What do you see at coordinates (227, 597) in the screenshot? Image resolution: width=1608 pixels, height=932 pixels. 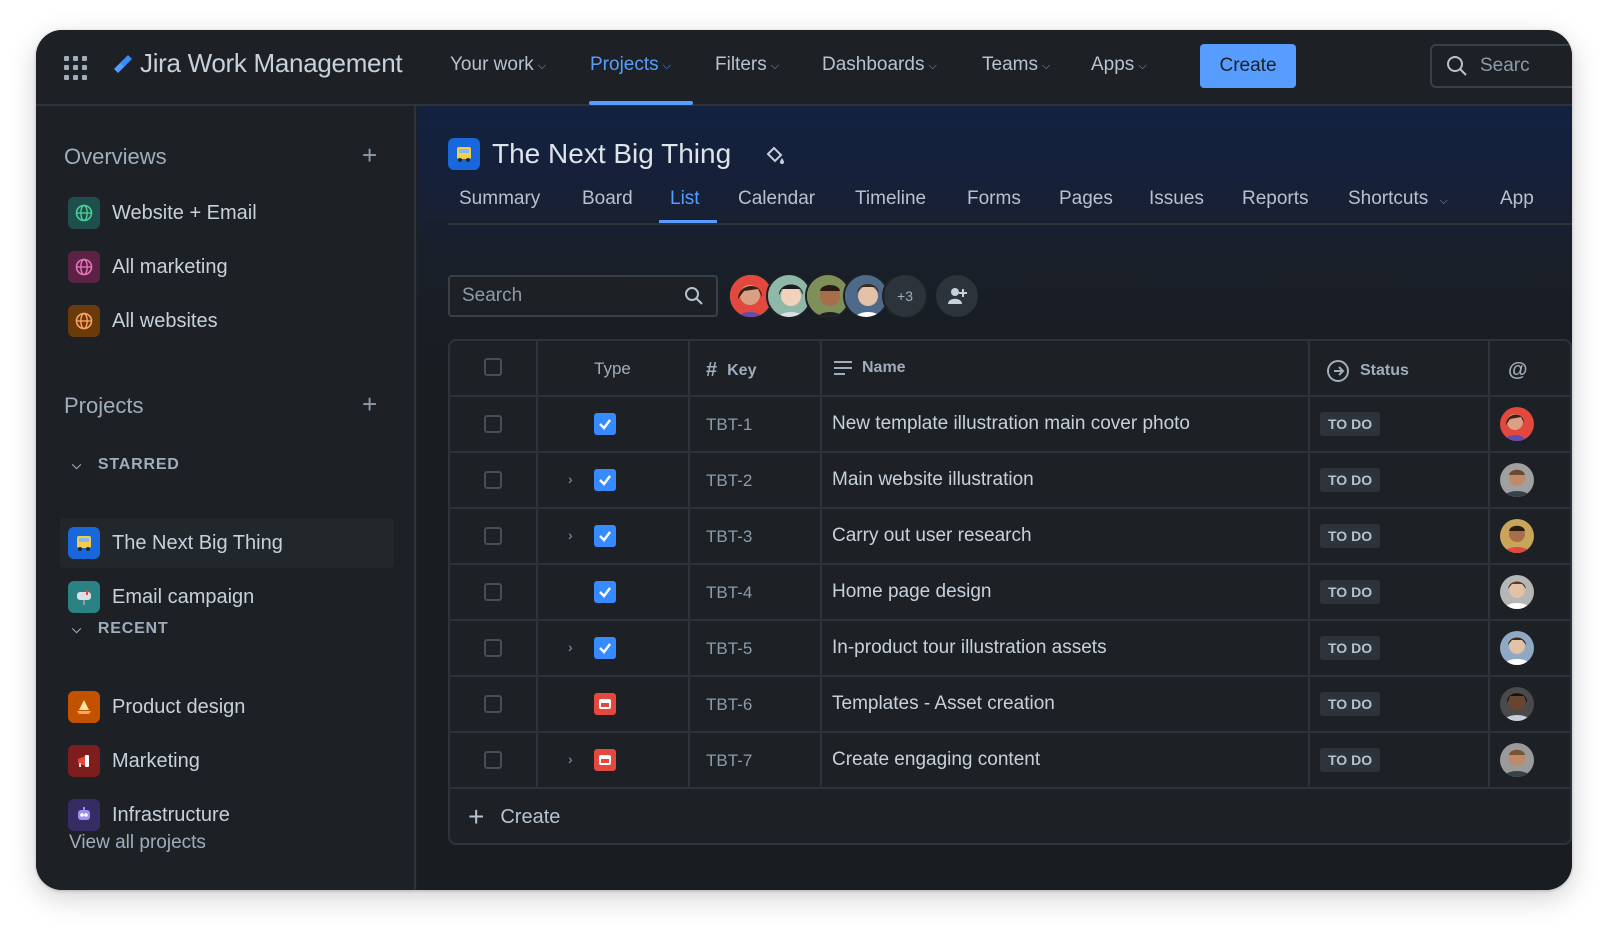 I see `sidebar-item-email-campaign: Email campaign` at bounding box center [227, 597].